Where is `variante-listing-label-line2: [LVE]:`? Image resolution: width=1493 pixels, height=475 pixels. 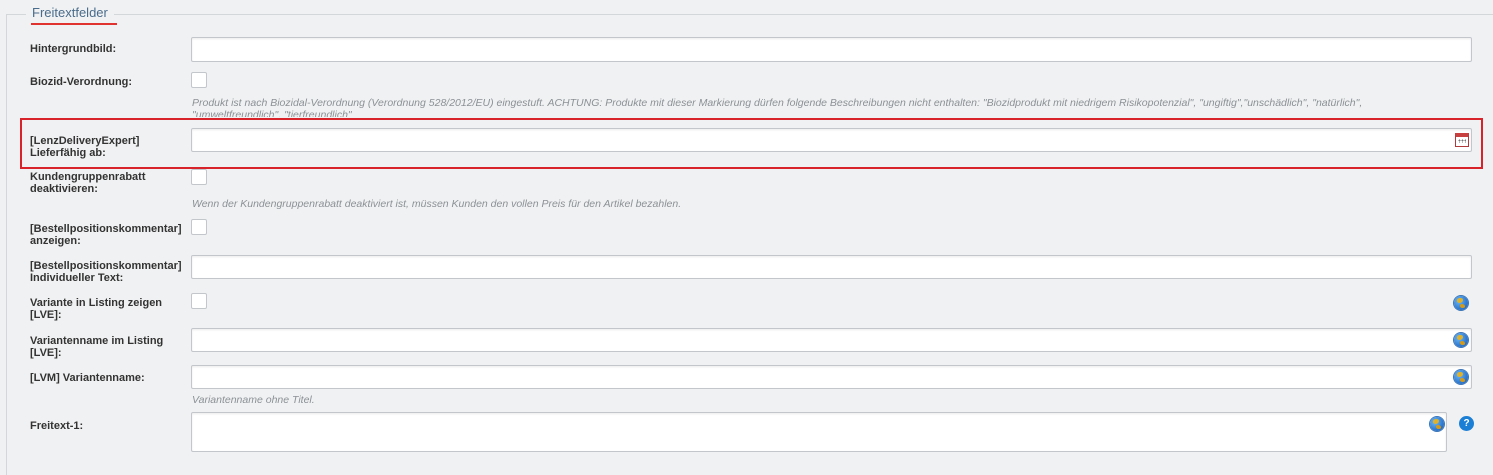 variante-listing-label-line2: [LVE]: is located at coordinates (46, 315).